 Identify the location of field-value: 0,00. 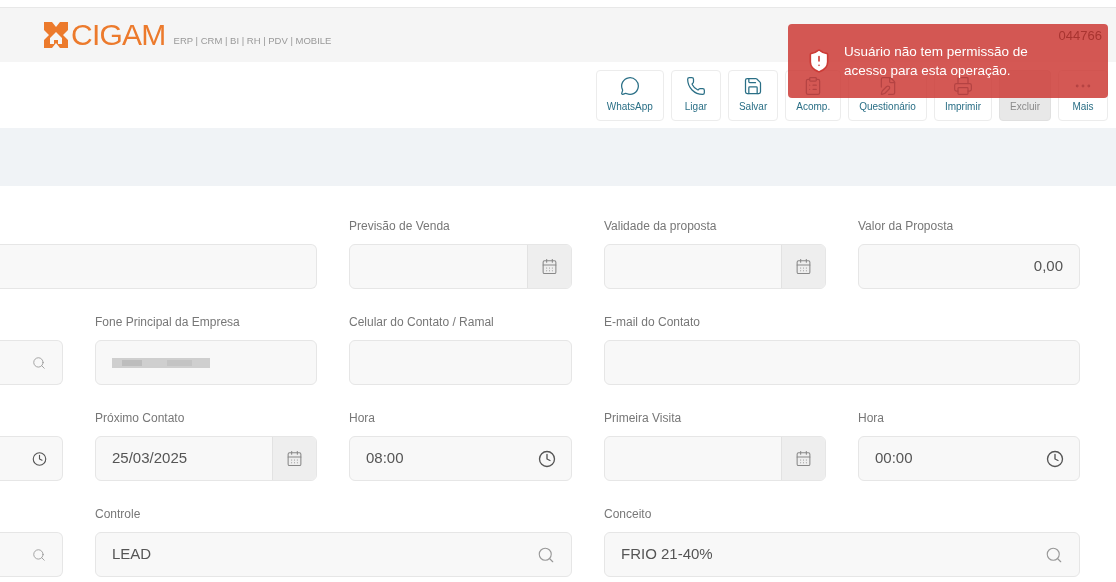
(1048, 266).